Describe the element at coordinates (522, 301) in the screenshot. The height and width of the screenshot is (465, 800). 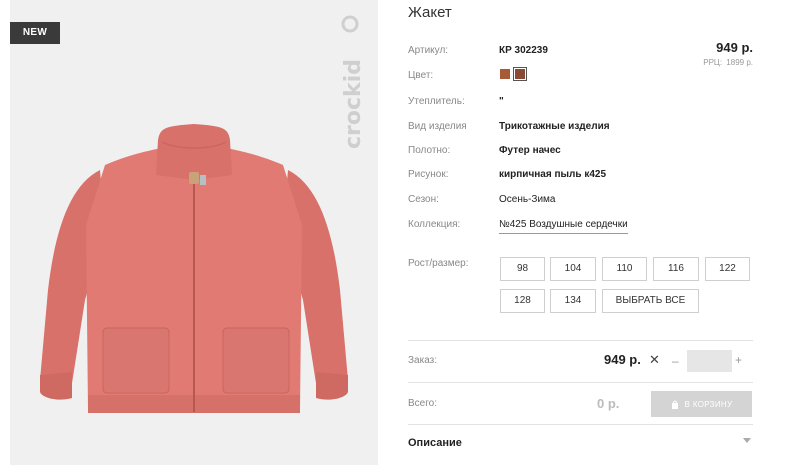
I see `size-option-128: 128` at that location.